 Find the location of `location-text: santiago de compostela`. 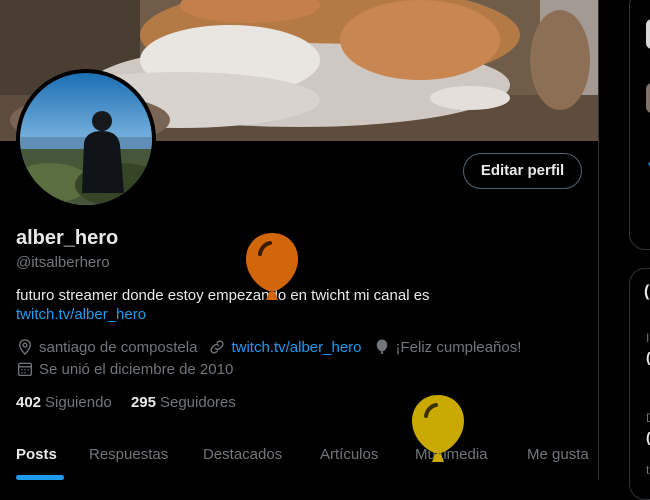

location-text: santiago de compostela is located at coordinates (118, 347).